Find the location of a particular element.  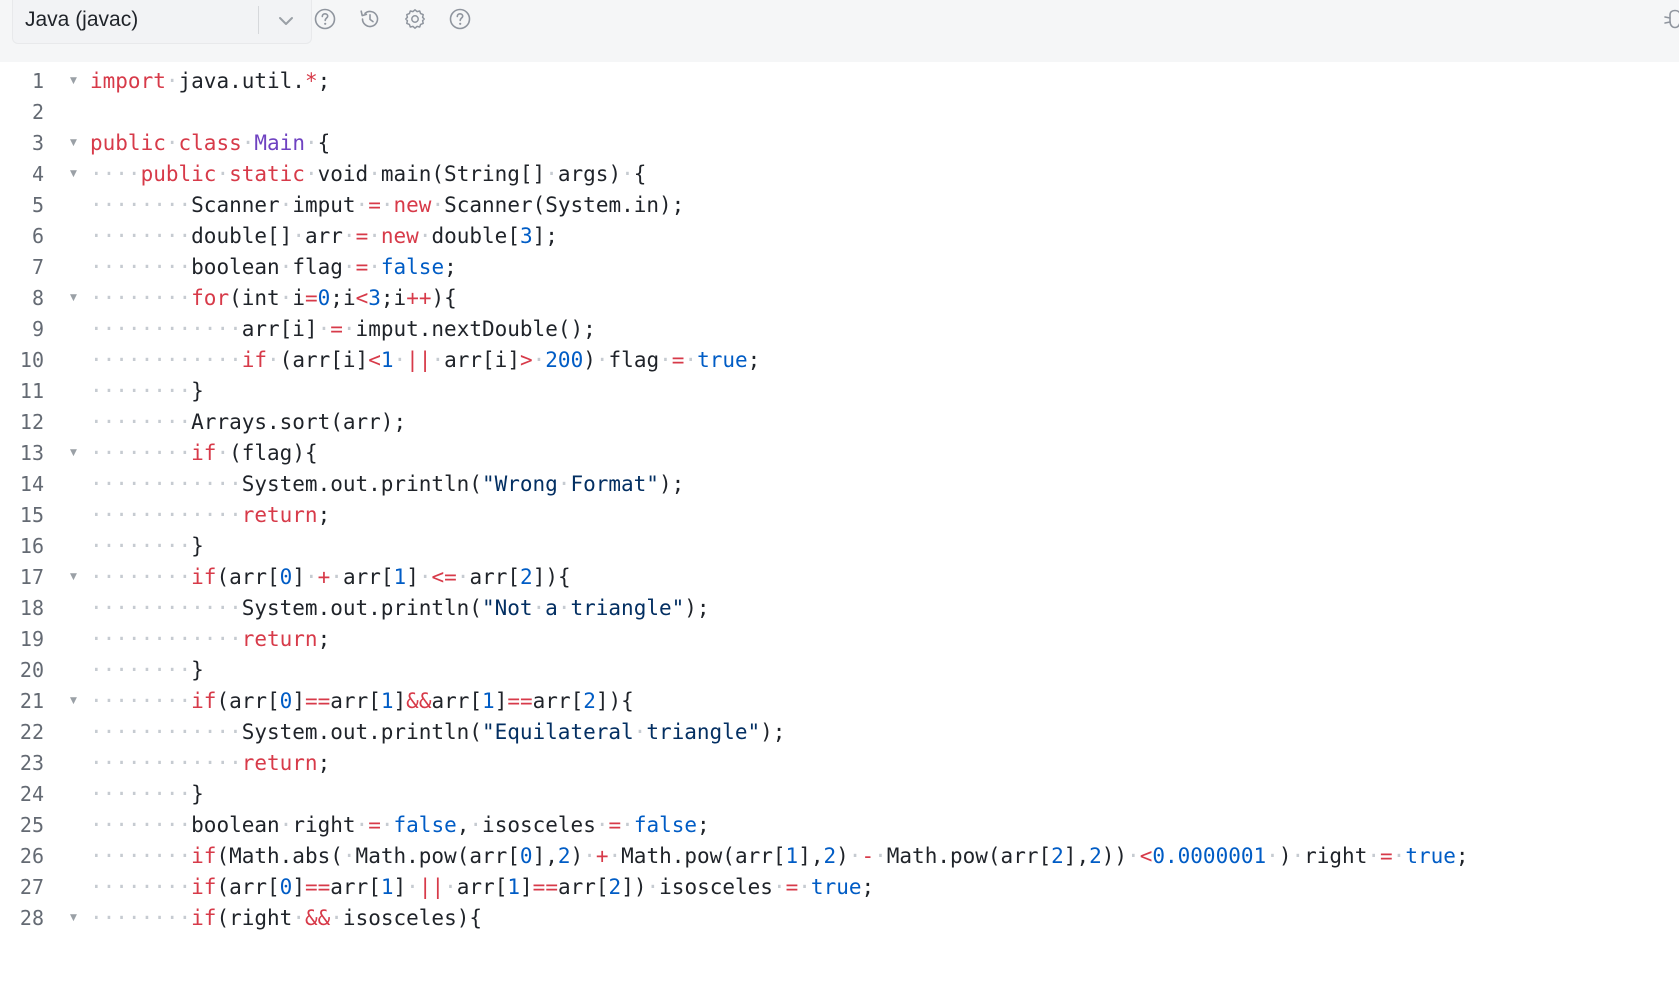

code-line: 3 ▼ public·class·Main·{ is located at coordinates (839, 143).